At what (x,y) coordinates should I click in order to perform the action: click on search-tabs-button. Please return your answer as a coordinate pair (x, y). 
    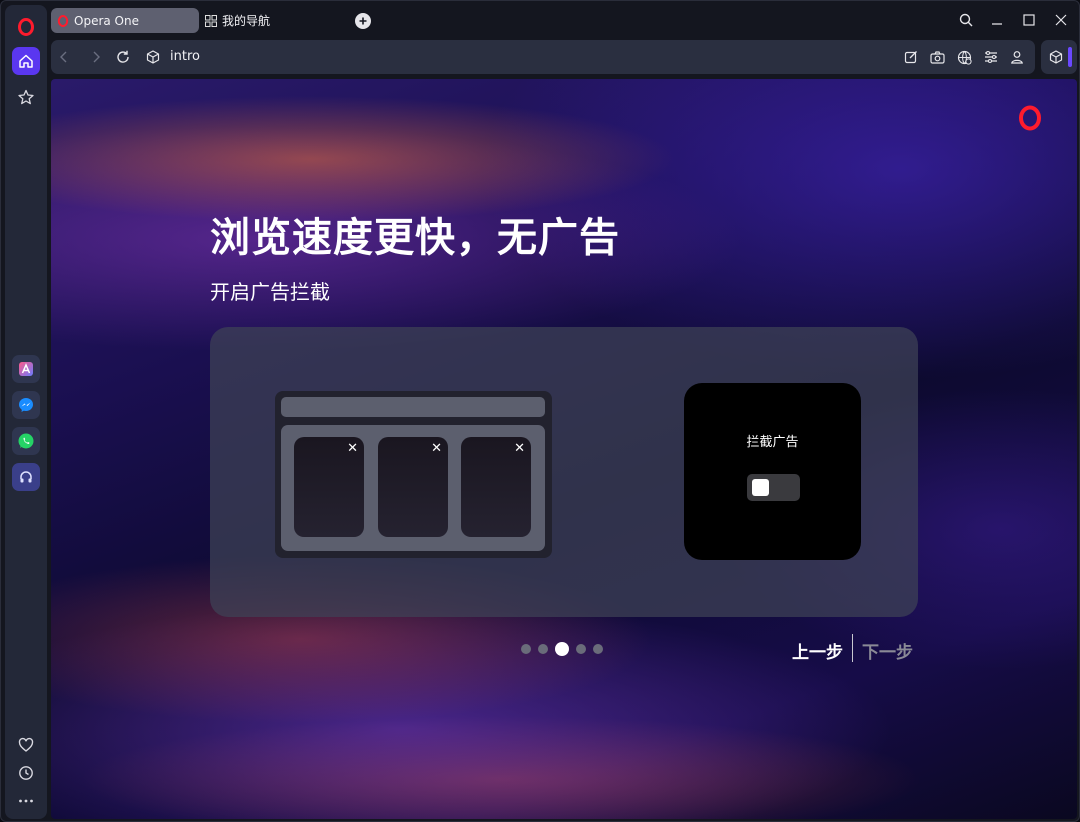
    Looking at the image, I should click on (966, 20).